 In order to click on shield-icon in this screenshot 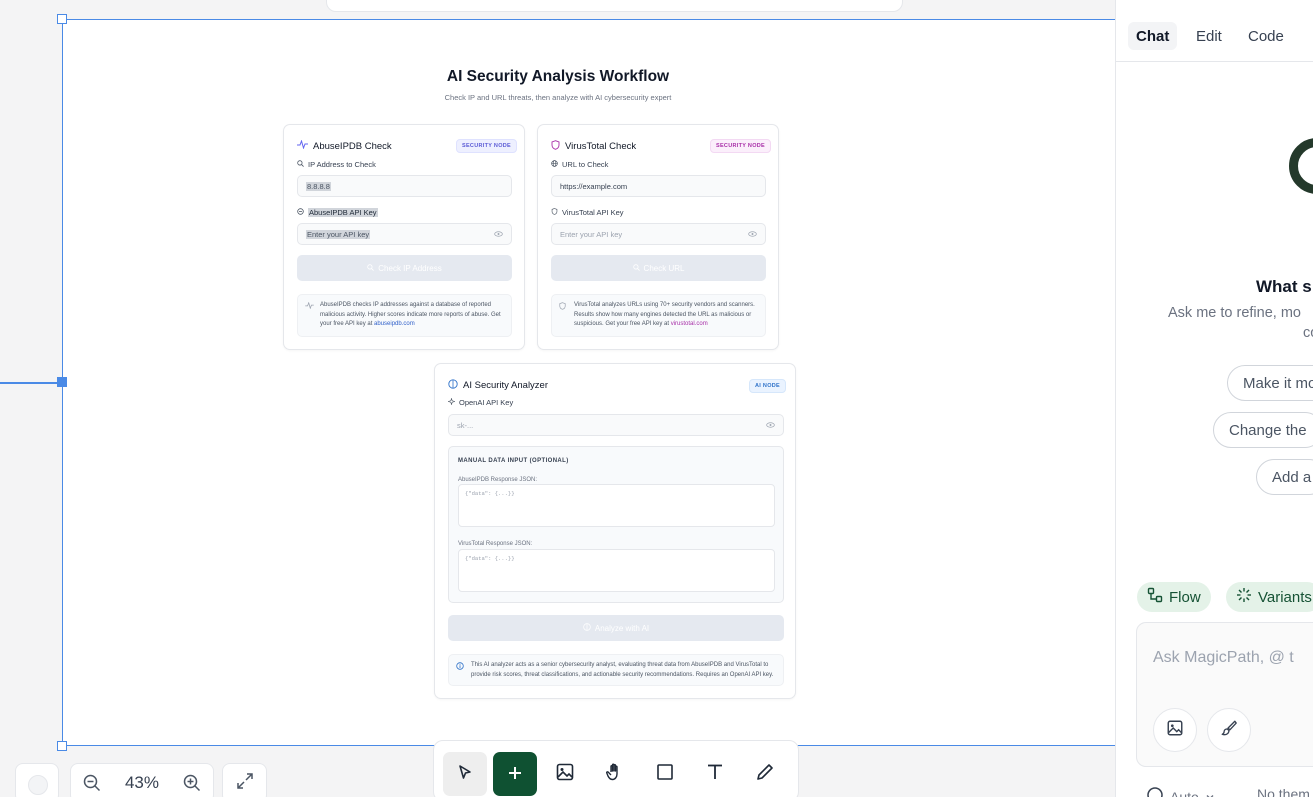, I will do `click(555, 146)`.